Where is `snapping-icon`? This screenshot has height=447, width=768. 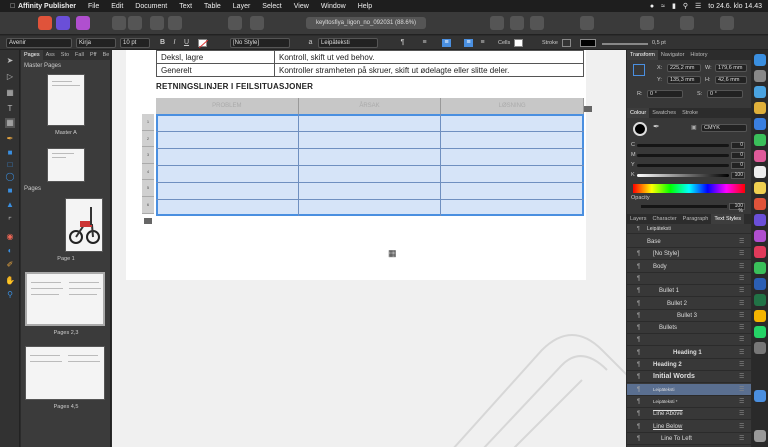 snapping-icon is located at coordinates (235, 23).